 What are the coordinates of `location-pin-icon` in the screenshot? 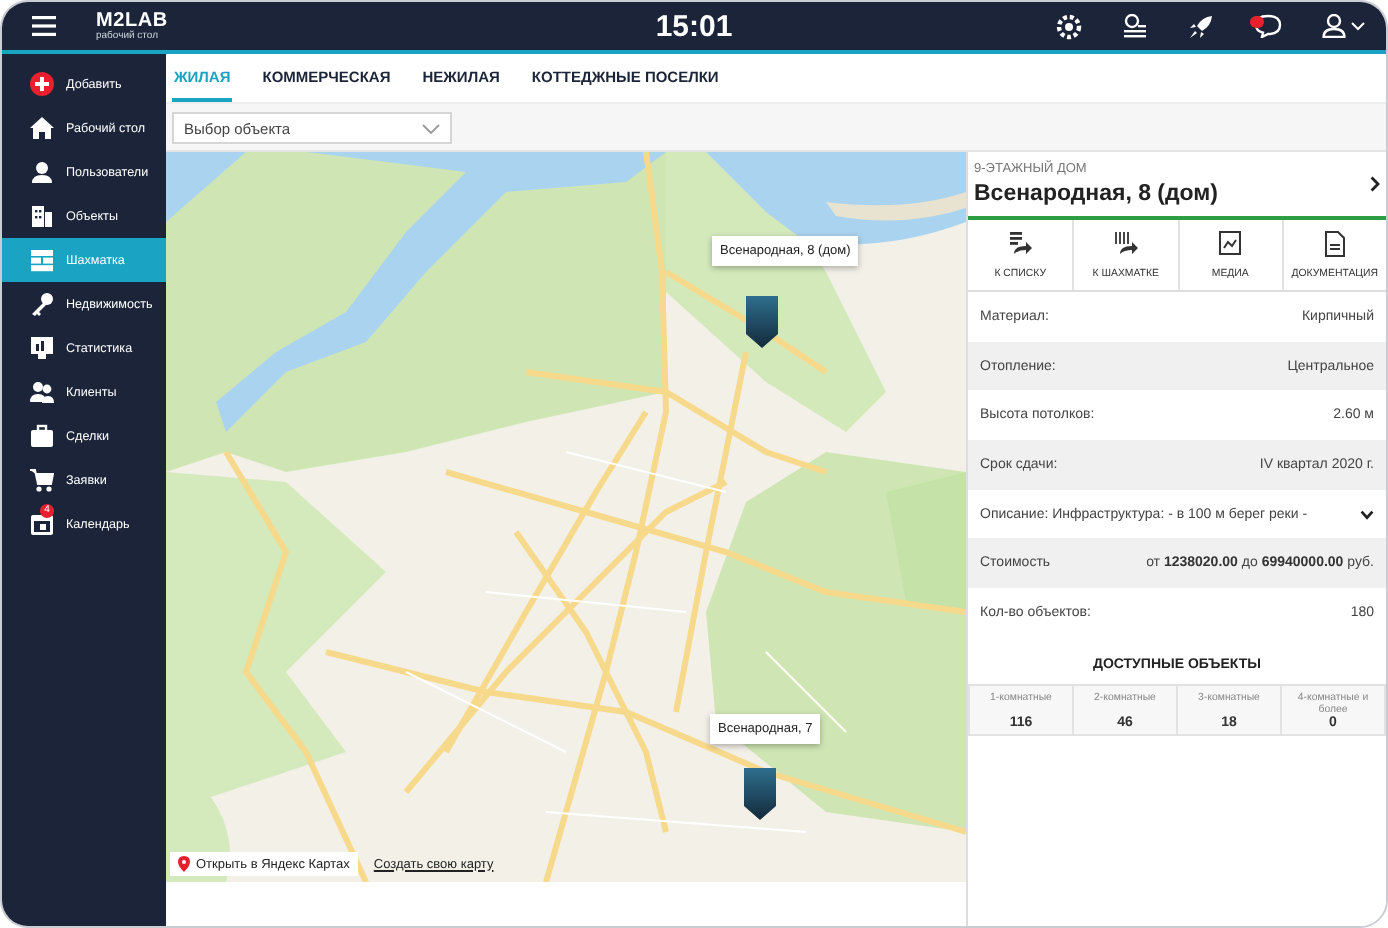 It's located at (184, 864).